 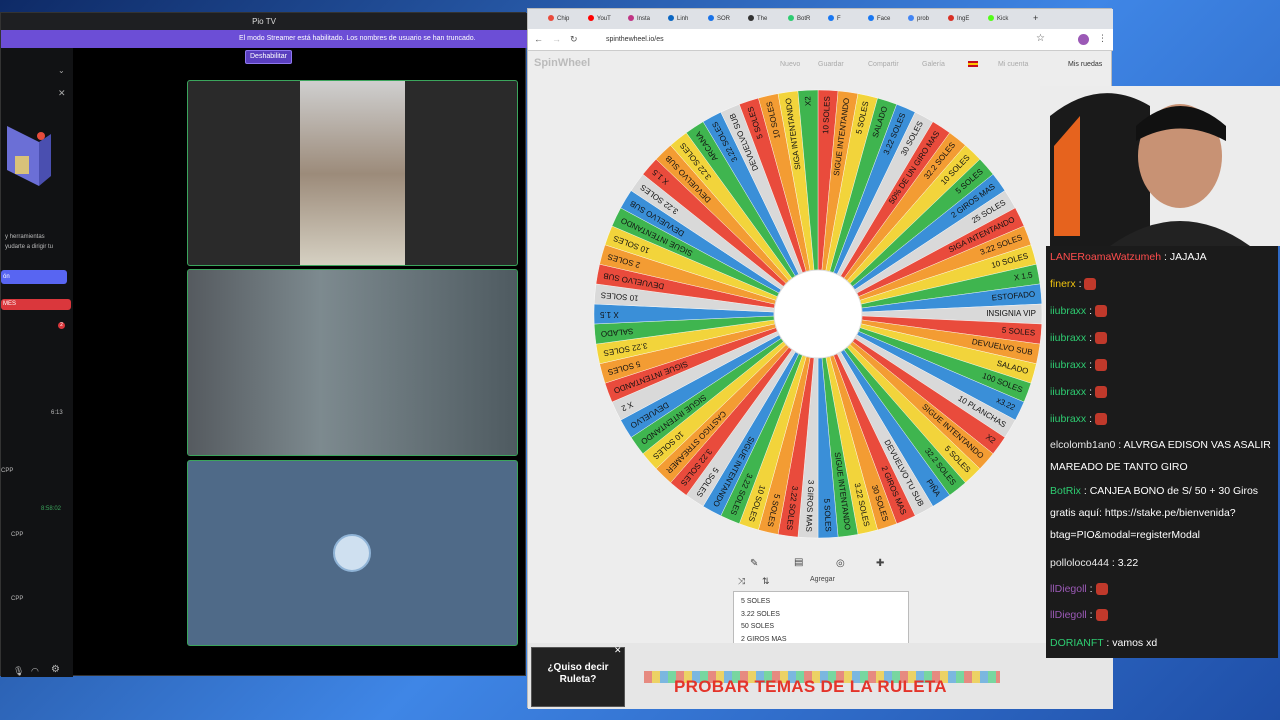 What do you see at coordinates (840, 563) in the screenshot?
I see `eye-off-icon: ◎` at bounding box center [840, 563].